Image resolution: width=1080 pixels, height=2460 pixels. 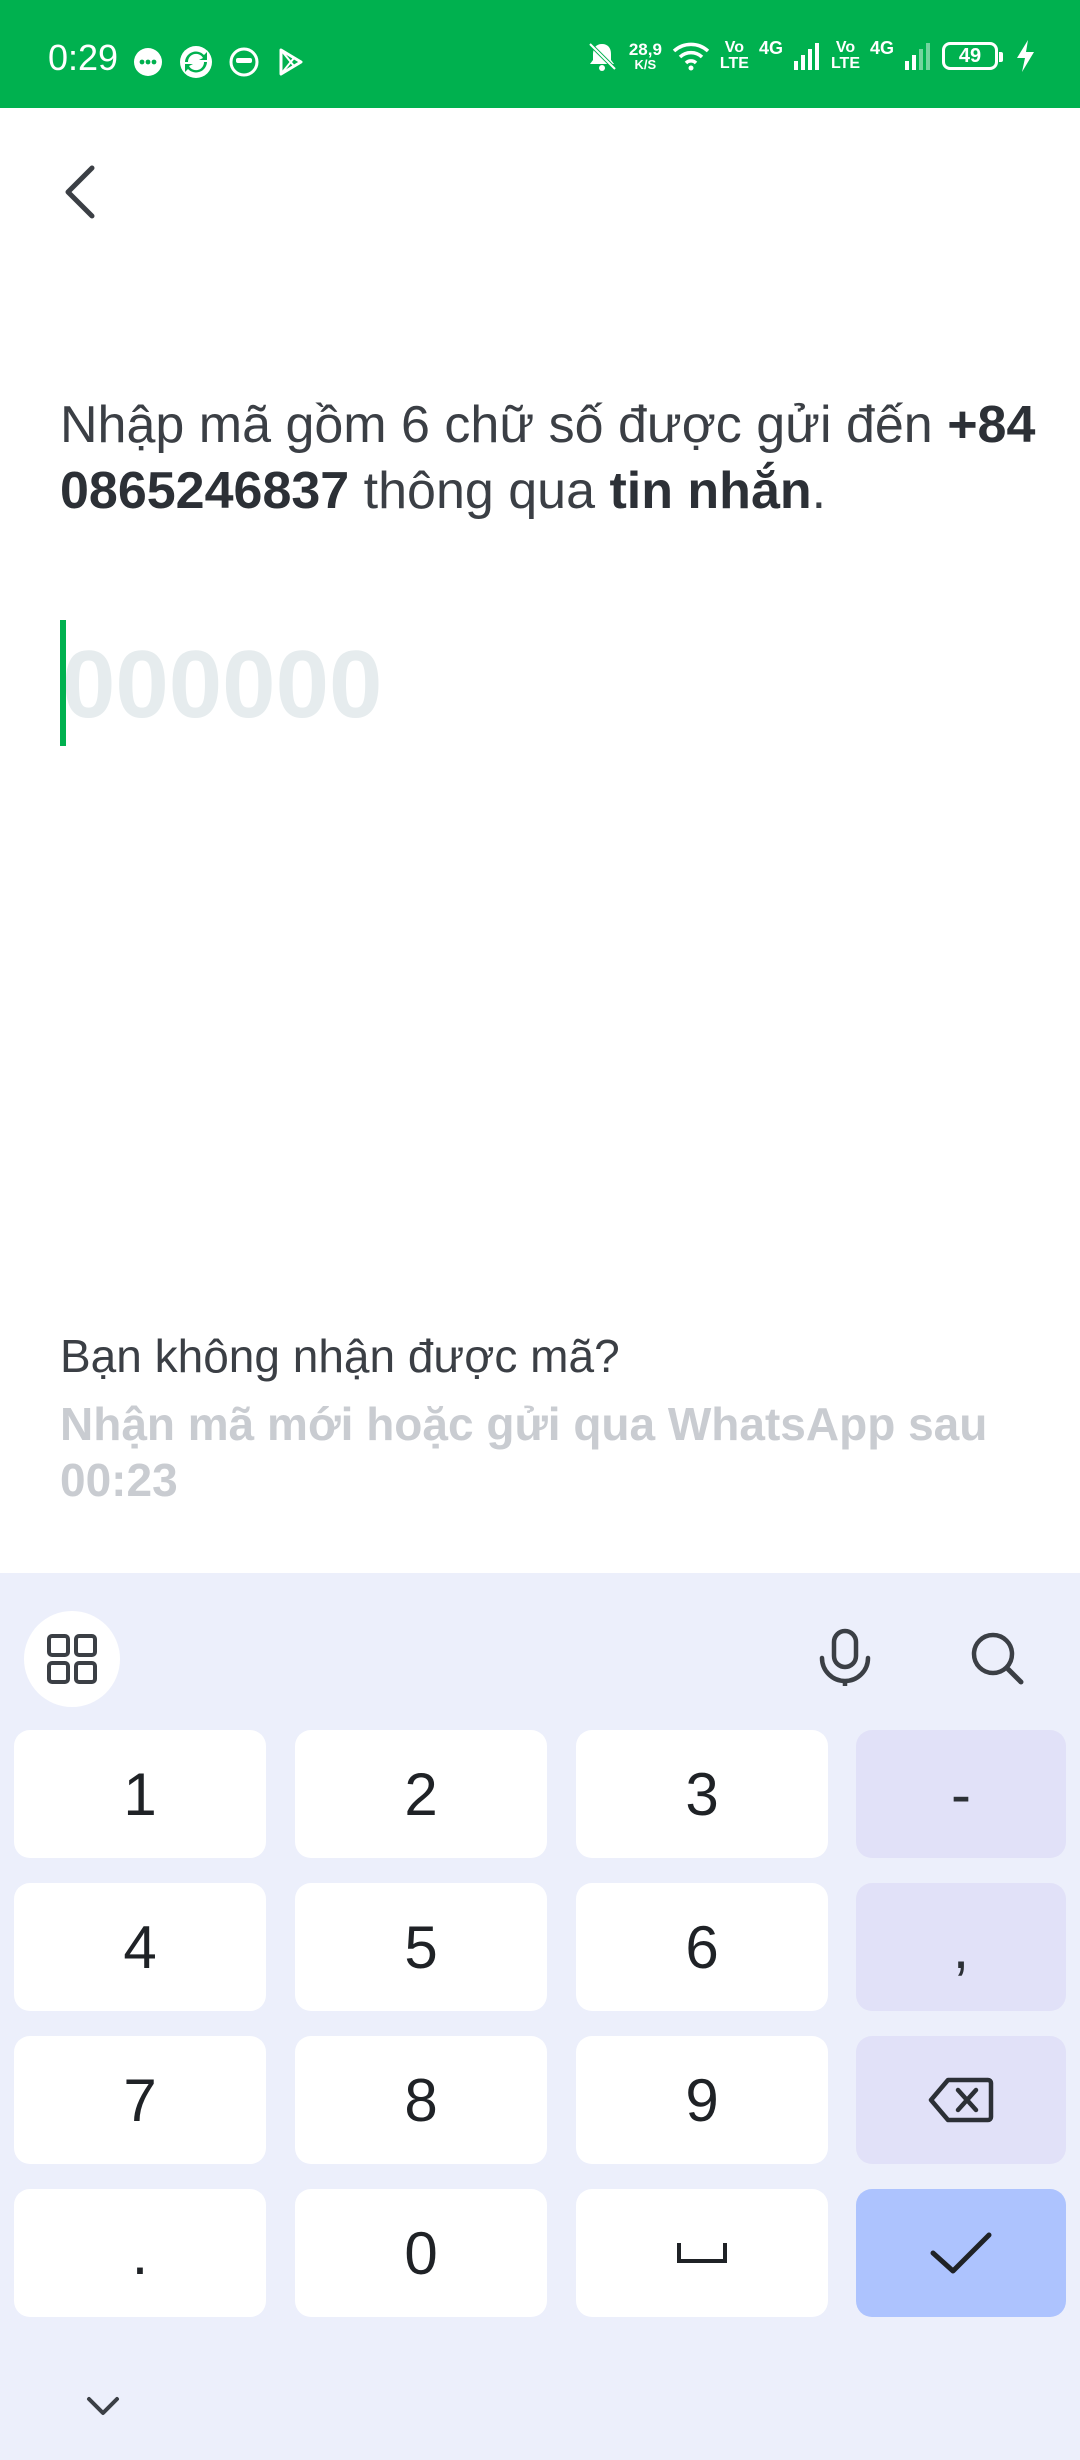 What do you see at coordinates (80, 192) in the screenshot?
I see `chevron-left-icon` at bounding box center [80, 192].